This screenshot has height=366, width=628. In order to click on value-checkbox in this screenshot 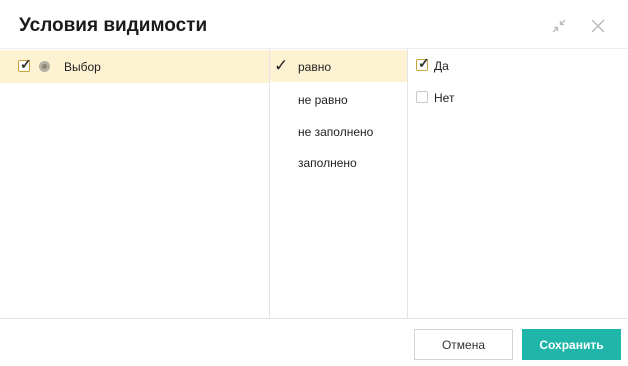, I will do `click(422, 97)`.